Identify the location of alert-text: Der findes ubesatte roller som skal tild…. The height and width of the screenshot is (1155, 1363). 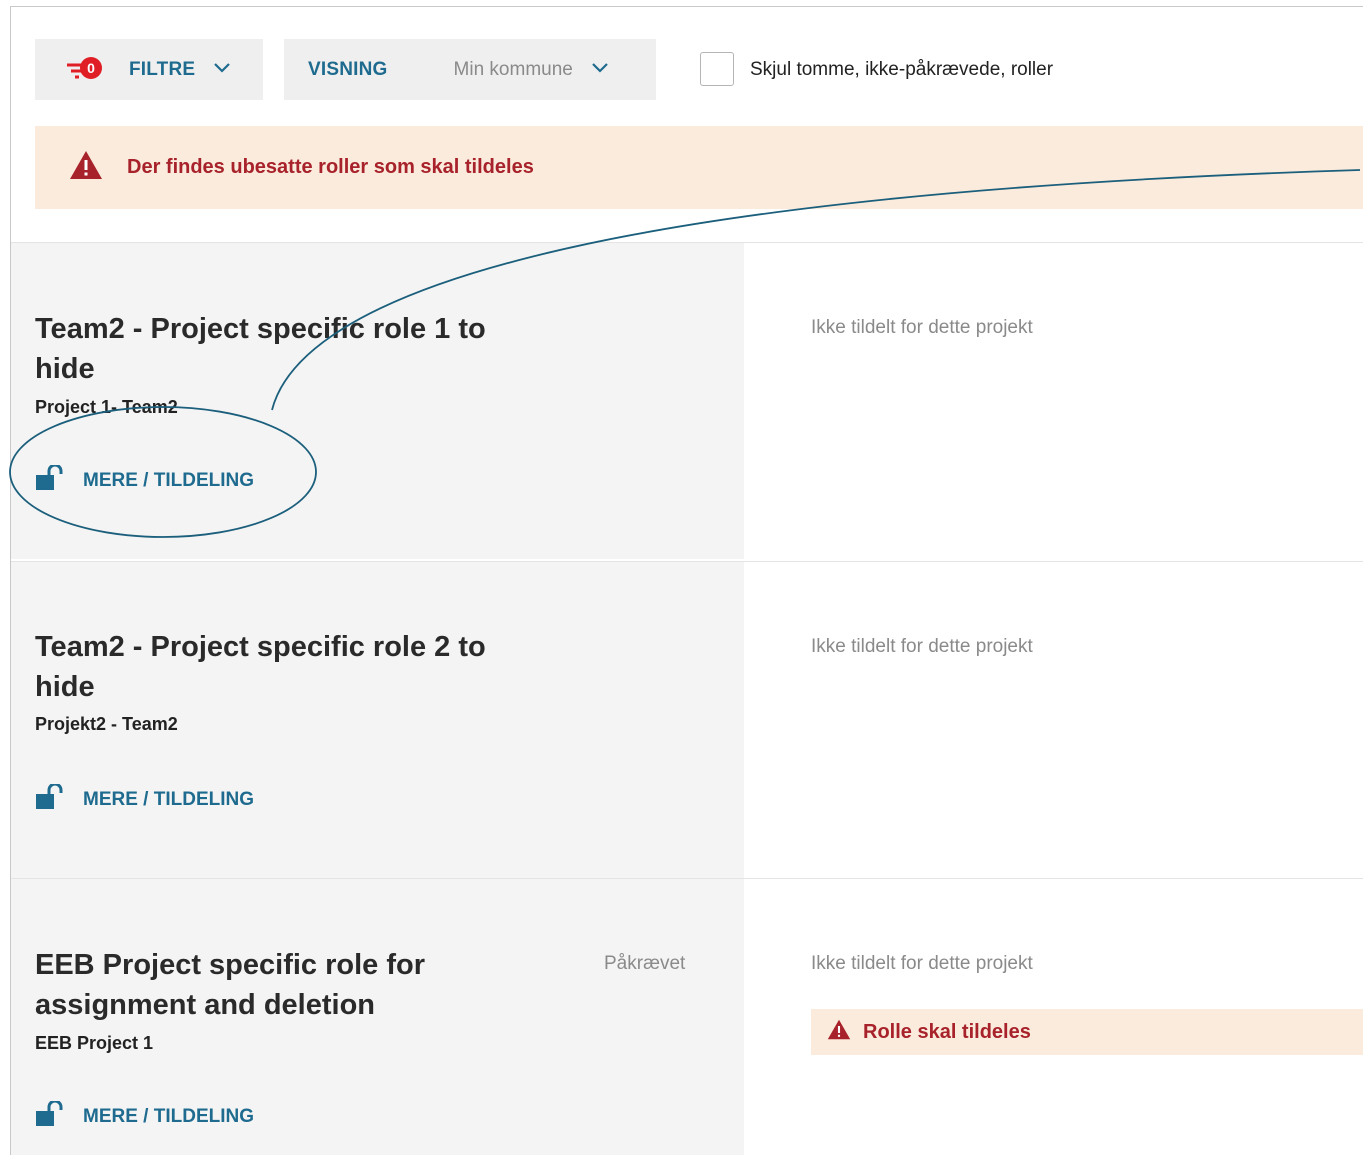
(330, 167).